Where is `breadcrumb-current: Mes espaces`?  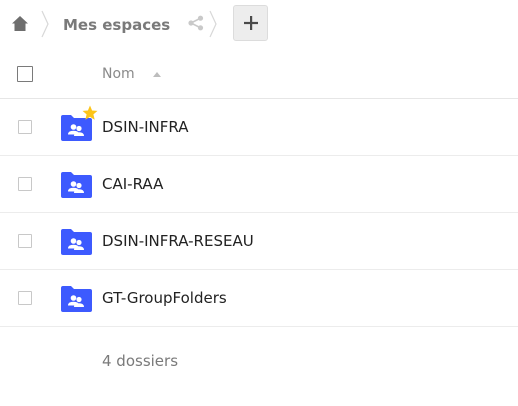 breadcrumb-current: Mes espaces is located at coordinates (116, 25).